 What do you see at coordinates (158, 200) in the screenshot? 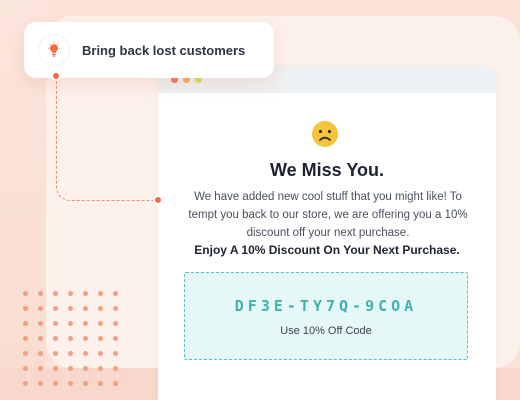
I see `connector-node-end` at bounding box center [158, 200].